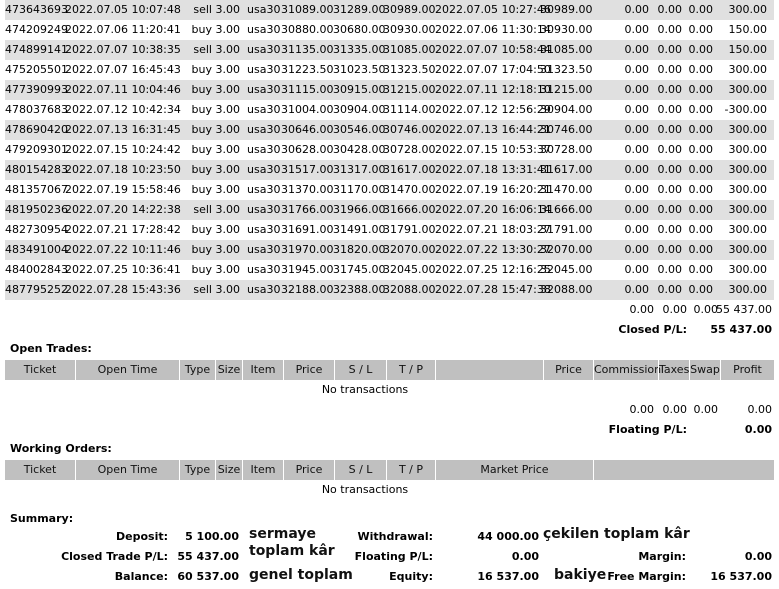 The width and height of the screenshot is (779, 589). Describe the element at coordinates (566, 249) in the screenshot. I see `cell-close-price: 32070.00` at that location.